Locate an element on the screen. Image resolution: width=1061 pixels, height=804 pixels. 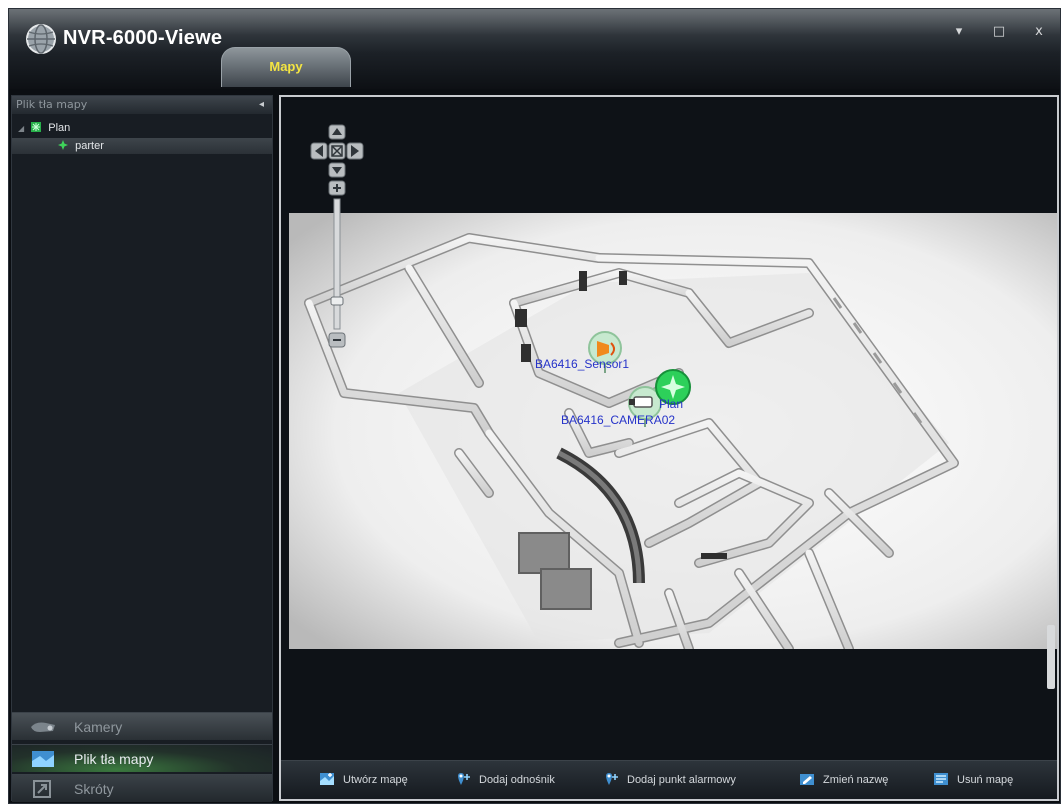
add-alarm-point-label: Dodaj punkt alarmowy is located at coordinates (681, 780).